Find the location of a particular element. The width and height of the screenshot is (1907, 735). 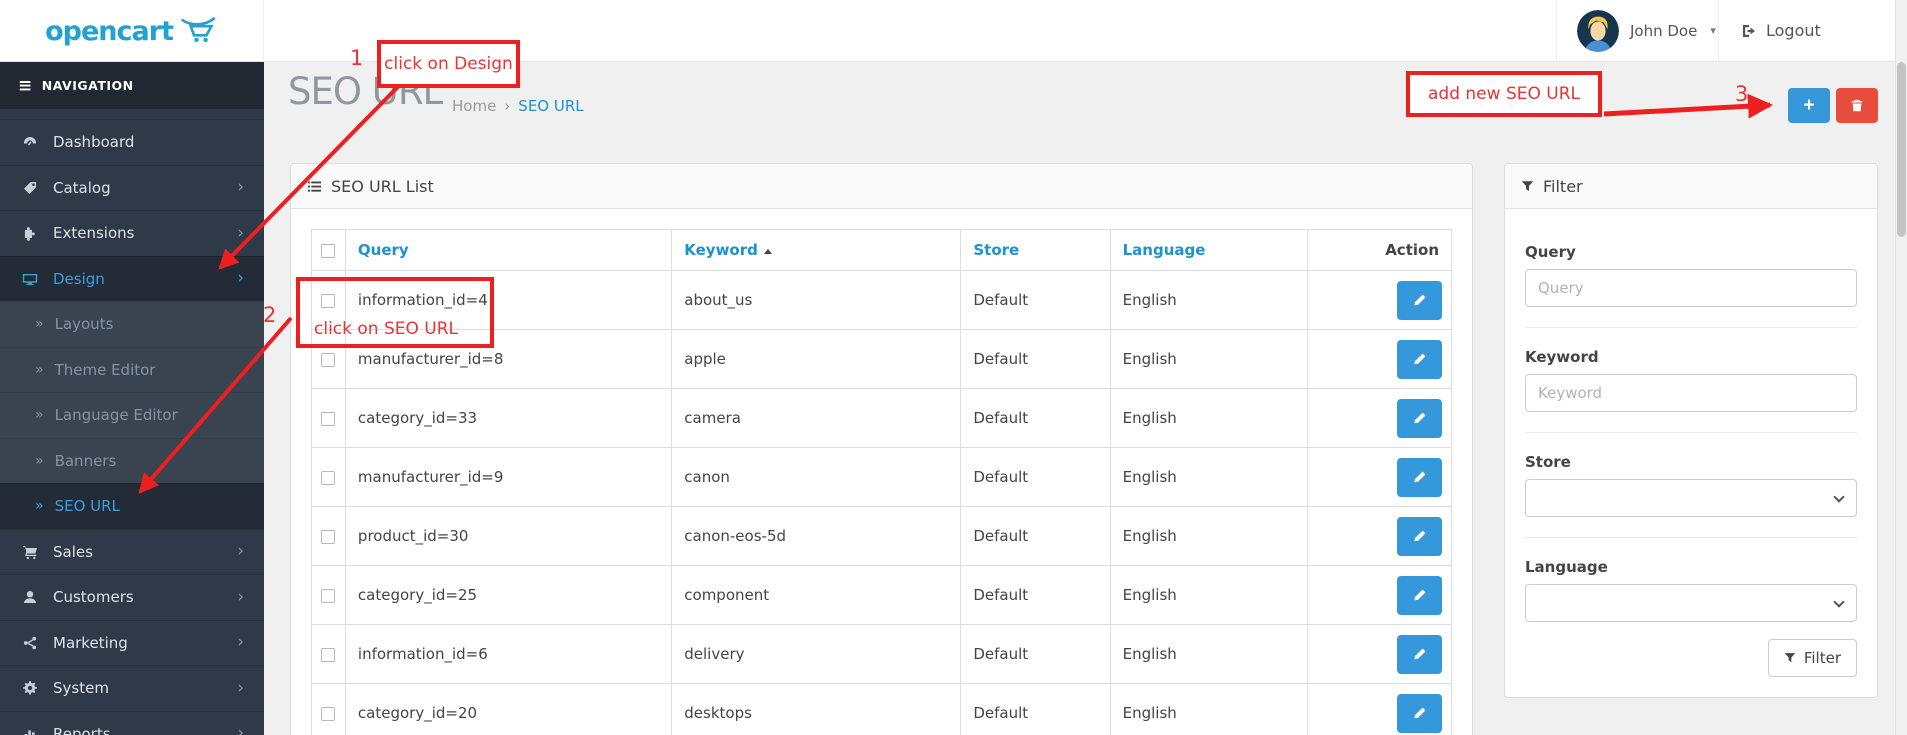

plus-icon: + is located at coordinates (1809, 105).